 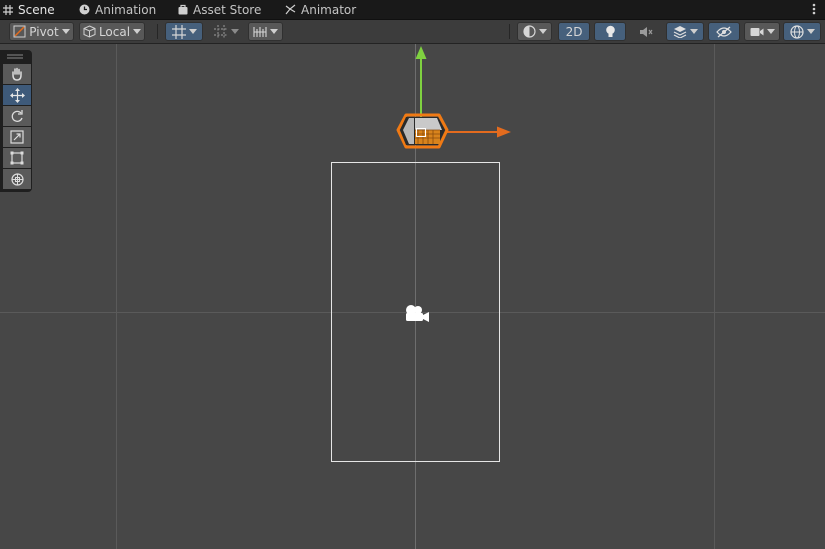 I want to click on local-label: Local, so click(x=114, y=31).